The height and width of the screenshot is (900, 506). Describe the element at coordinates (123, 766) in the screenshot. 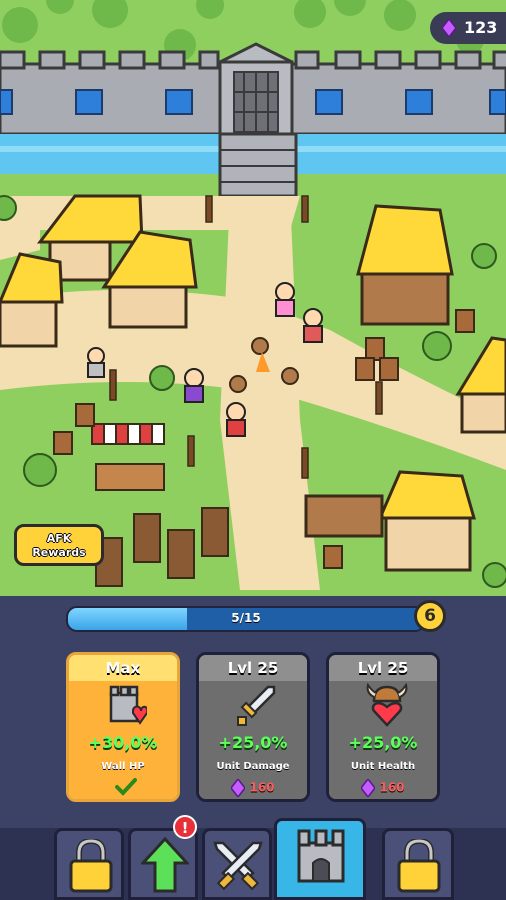

I see `card-name: Wall HP` at that location.